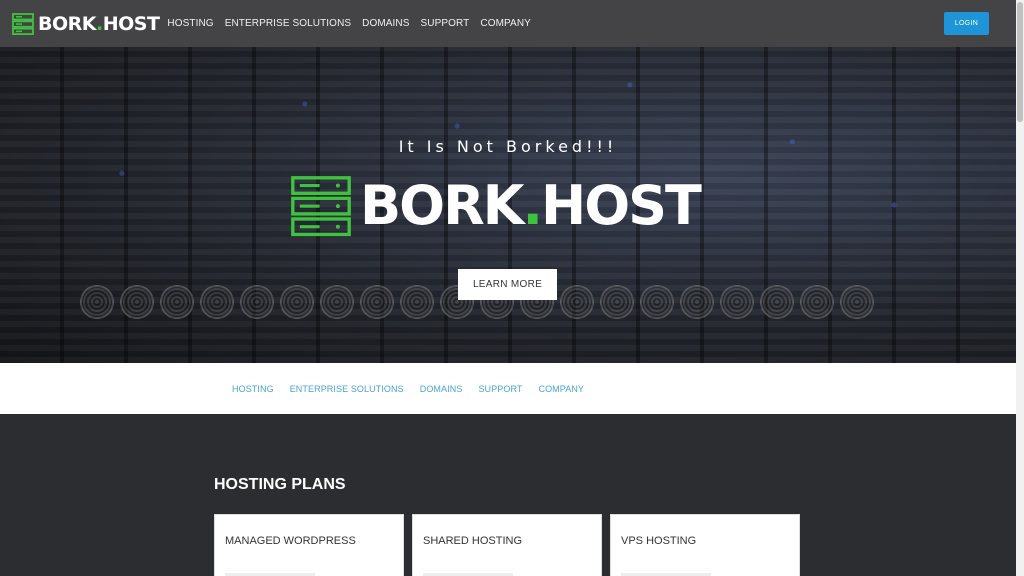  Describe the element at coordinates (1020, 288) in the screenshot. I see `page-scrollbar` at that location.